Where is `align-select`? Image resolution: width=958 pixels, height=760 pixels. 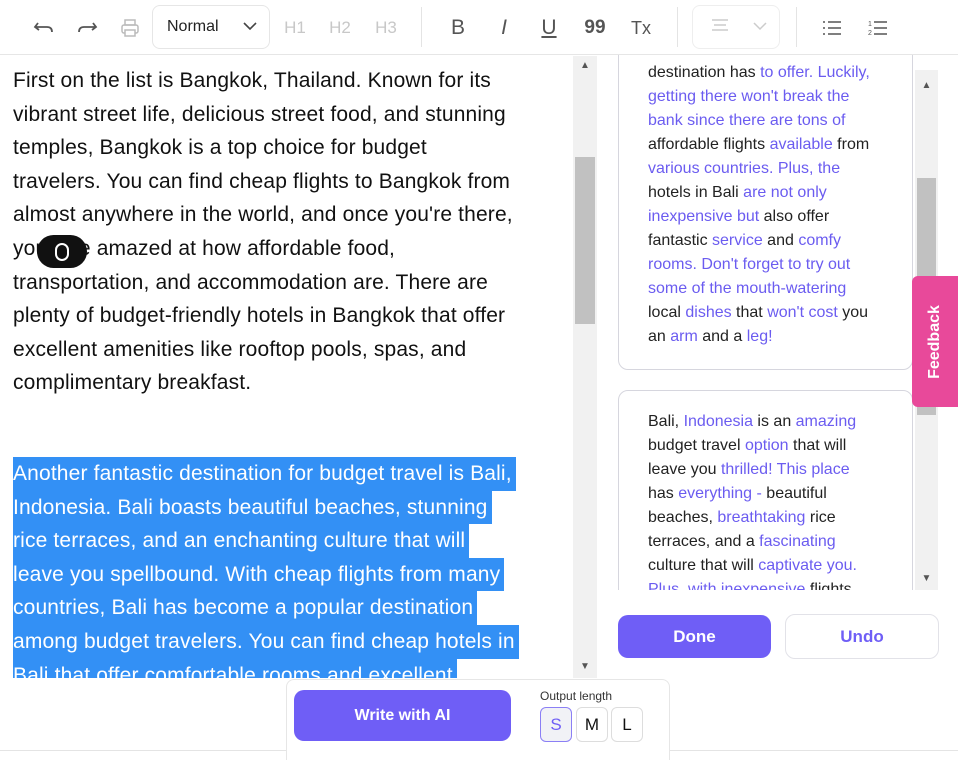 align-select is located at coordinates (736, 27).